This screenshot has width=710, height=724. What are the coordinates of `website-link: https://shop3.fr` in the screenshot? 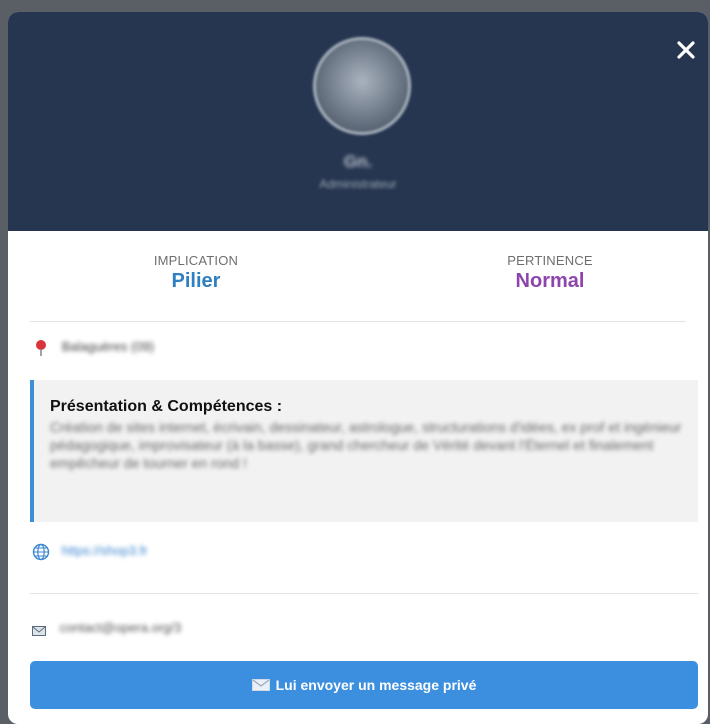 It's located at (105, 550).